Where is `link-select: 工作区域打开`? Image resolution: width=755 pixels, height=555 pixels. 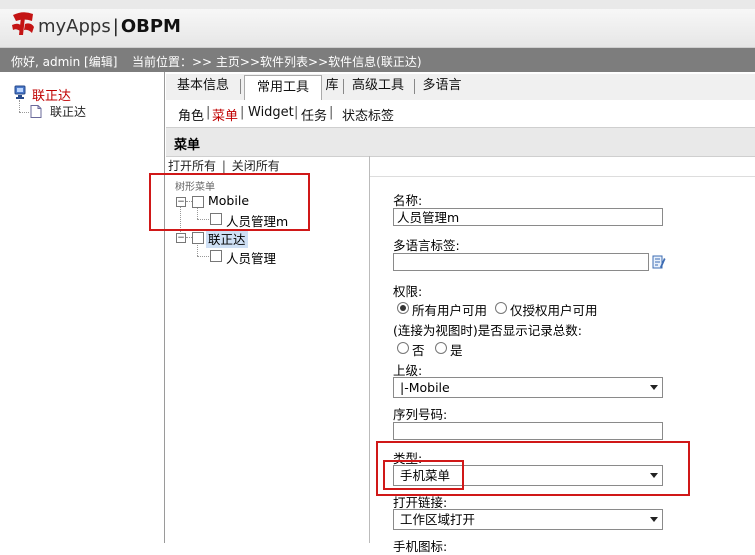 link-select: 工作区域打开 is located at coordinates (528, 519).